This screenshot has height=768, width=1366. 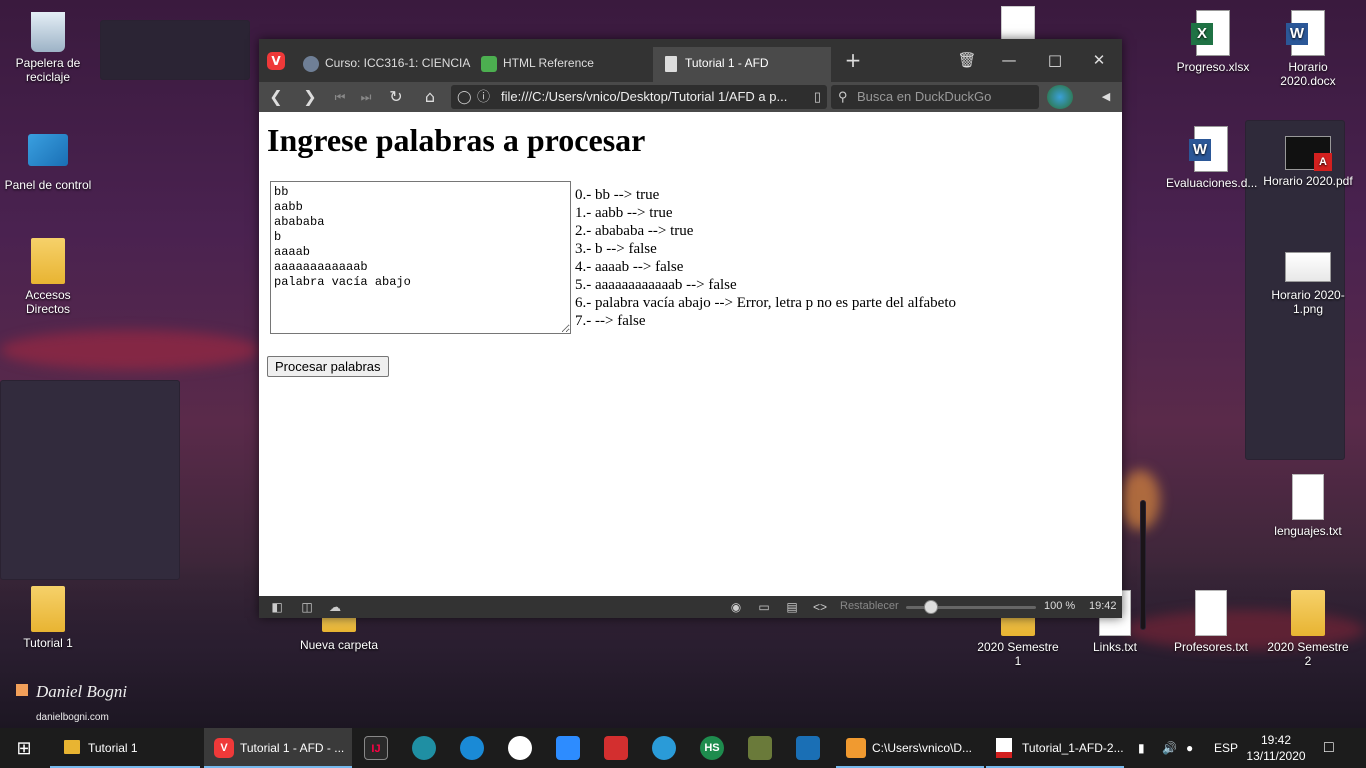 I want to click on folder-icon, so click(x=1308, y=613).